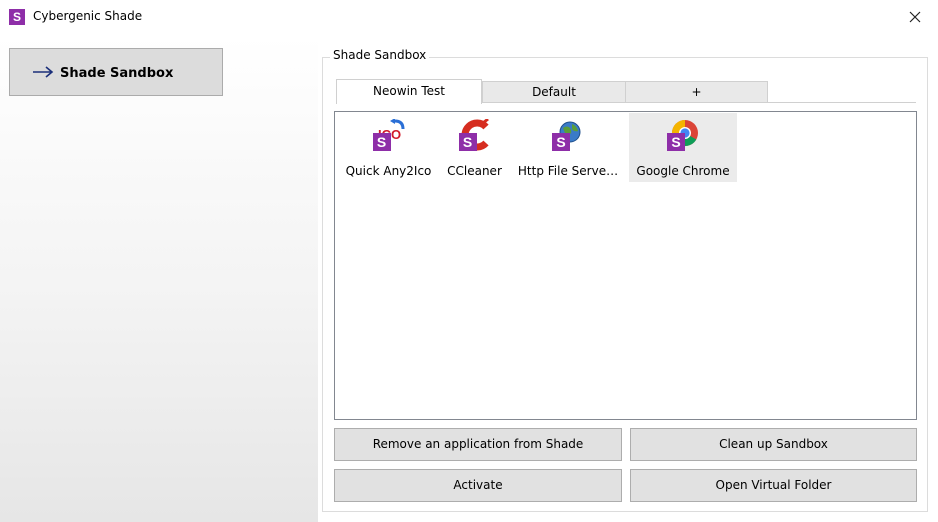 The height and width of the screenshot is (522, 938). I want to click on tab-default: Default, so click(554, 91).